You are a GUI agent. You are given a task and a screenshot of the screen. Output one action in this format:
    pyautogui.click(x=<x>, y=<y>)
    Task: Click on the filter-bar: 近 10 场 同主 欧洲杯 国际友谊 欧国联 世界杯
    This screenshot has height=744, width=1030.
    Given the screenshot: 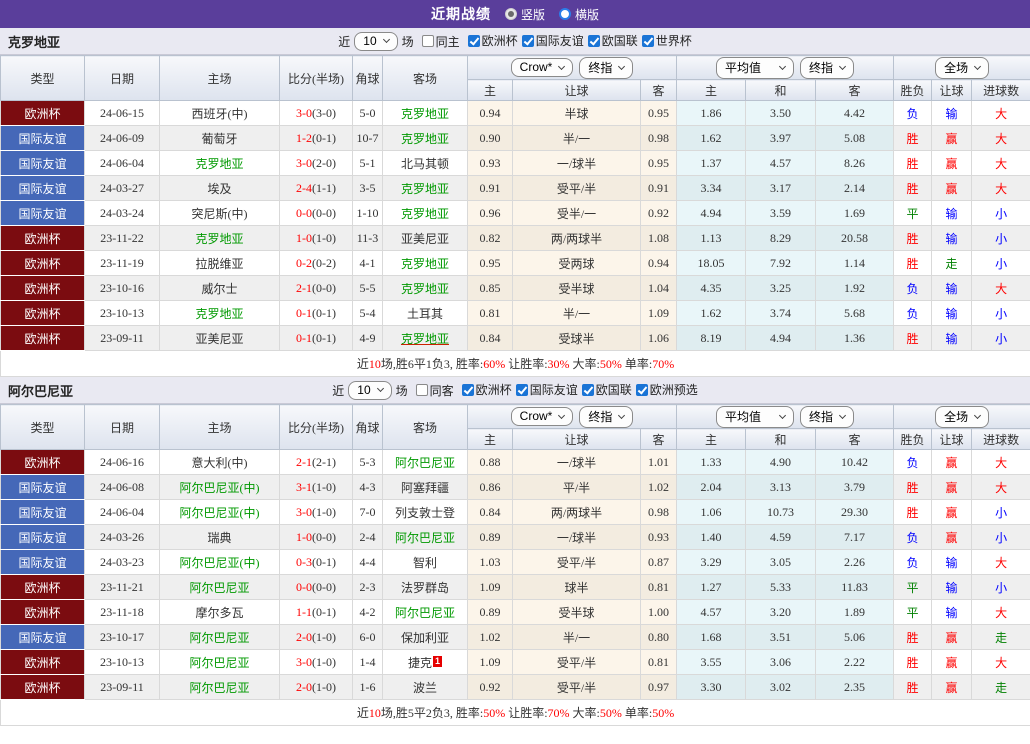 What is the action you would take?
    pyautogui.click(x=515, y=41)
    